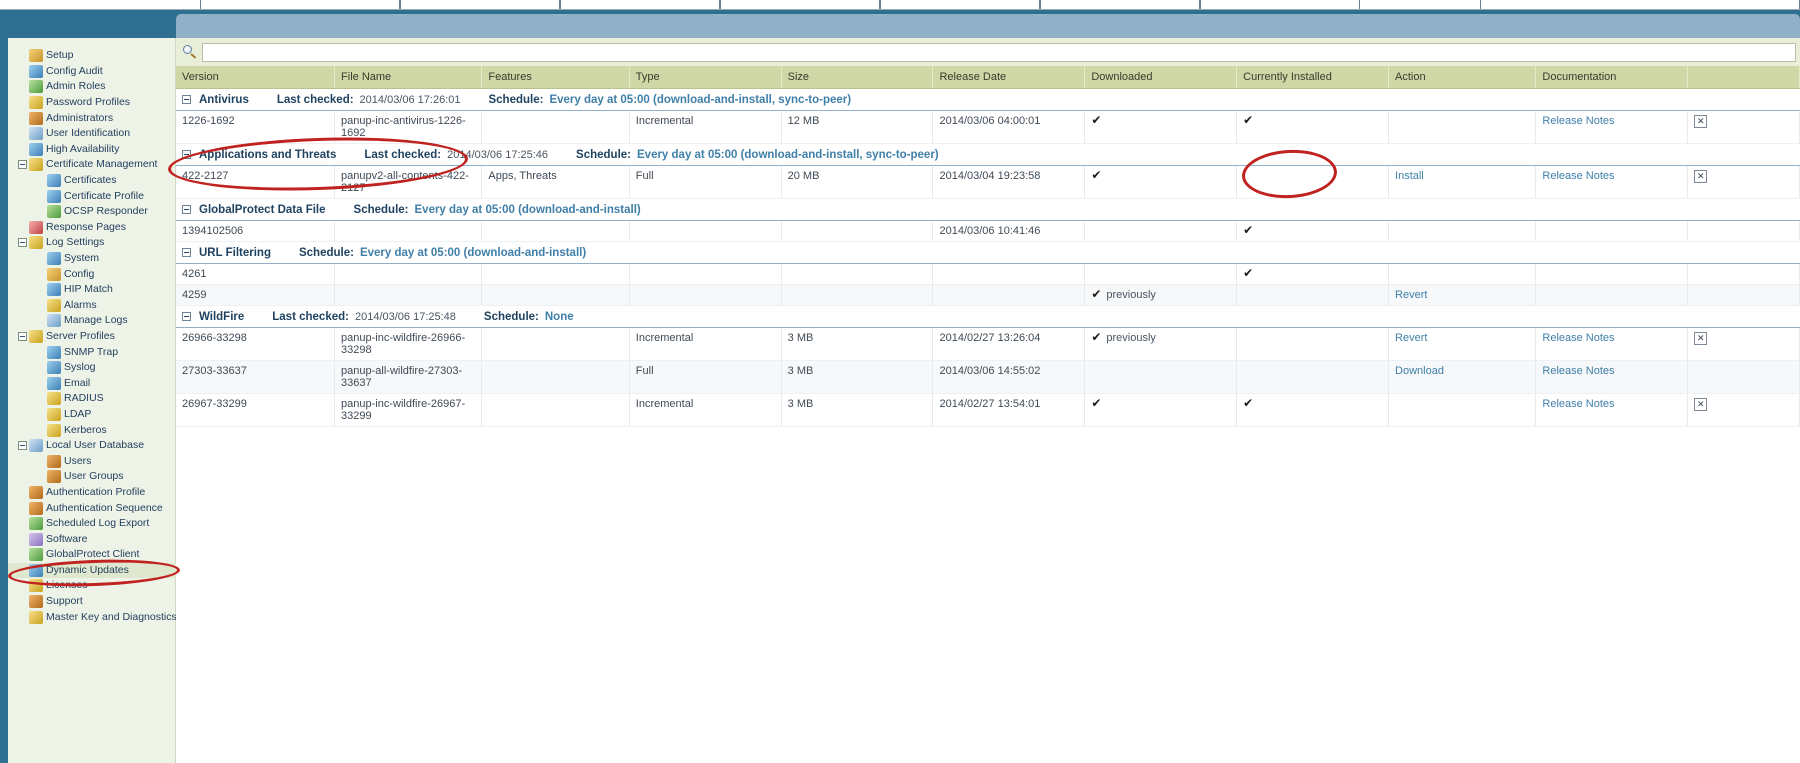  Describe the element at coordinates (92, 165) in the screenshot. I see `sidebar-item-certificate-management: Certificate Management` at that location.